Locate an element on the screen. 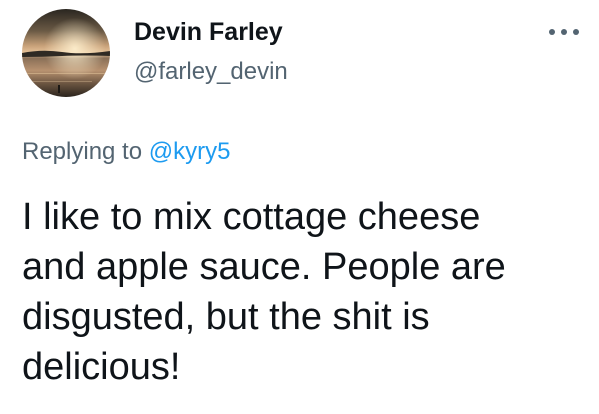 The image size is (599, 414). avatar is located at coordinates (66, 53).